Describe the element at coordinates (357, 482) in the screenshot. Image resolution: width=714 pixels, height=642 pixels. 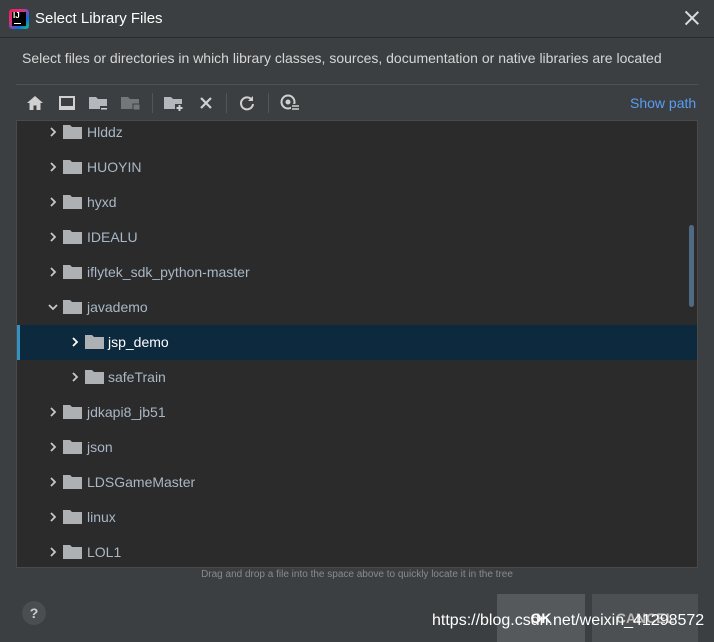
I see `tree-row: LDSGameMaster` at that location.